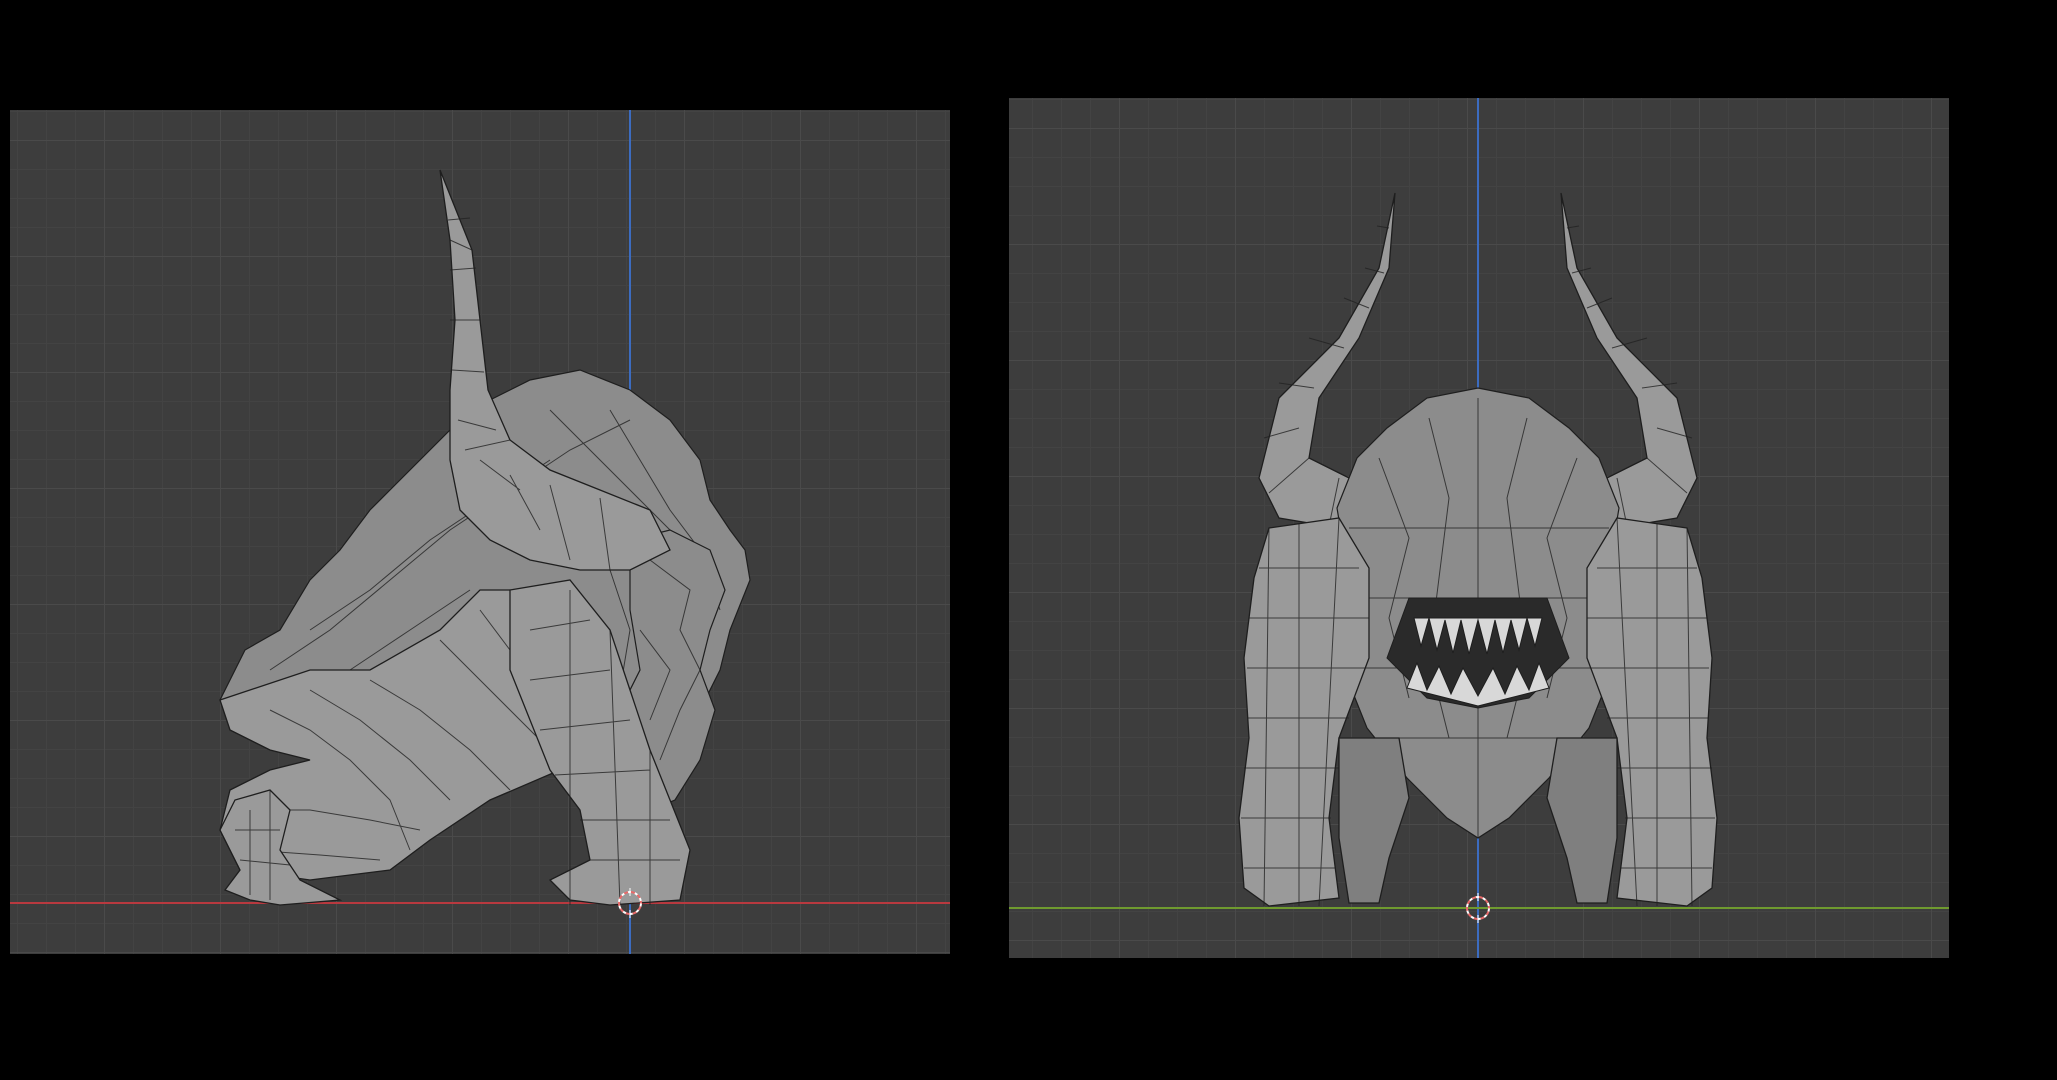 The height and width of the screenshot is (1080, 2057). I want to click on beast-horn, so click(555, 370).